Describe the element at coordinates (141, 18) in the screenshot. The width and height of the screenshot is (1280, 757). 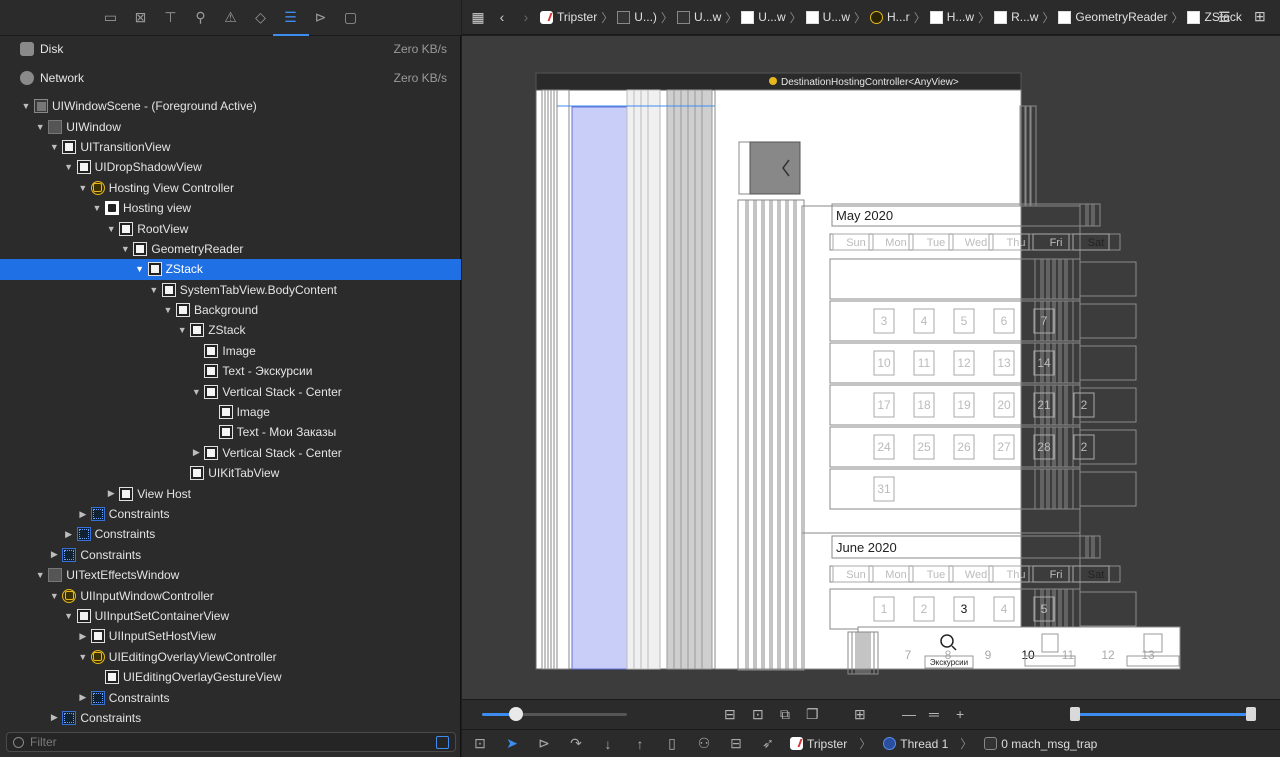
I see `x-square-icon: ⊠` at that location.